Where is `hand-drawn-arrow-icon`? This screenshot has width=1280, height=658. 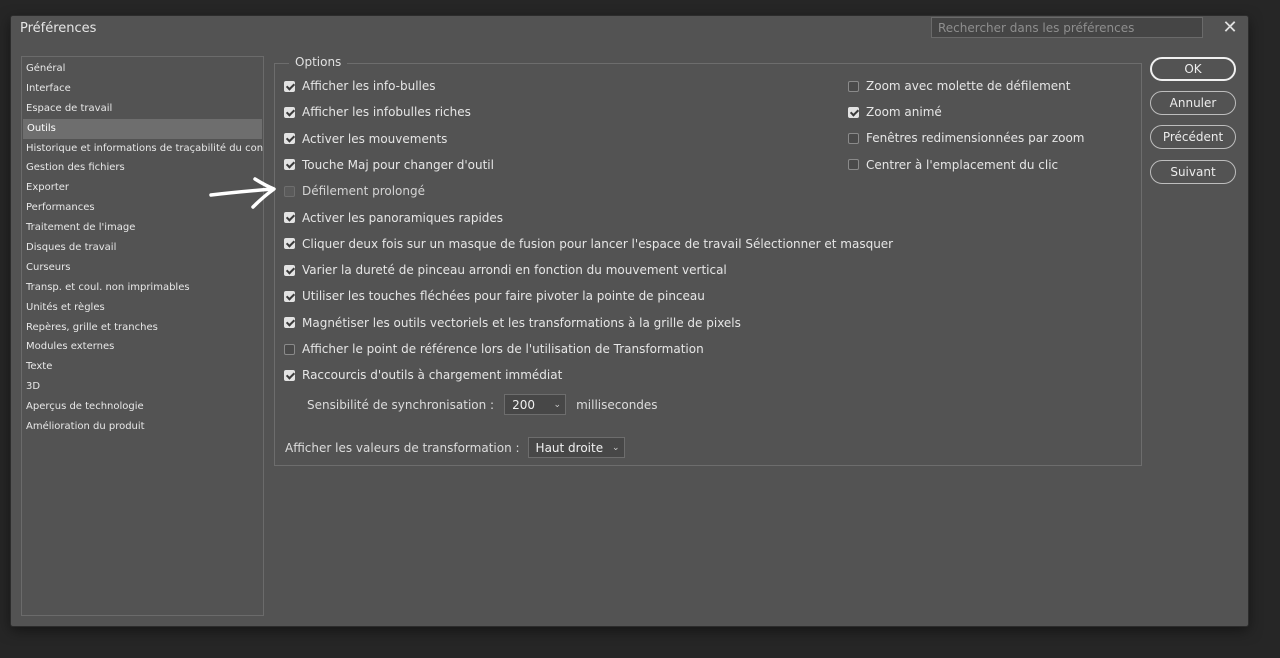
hand-drawn-arrow-icon is located at coordinates (242, 193).